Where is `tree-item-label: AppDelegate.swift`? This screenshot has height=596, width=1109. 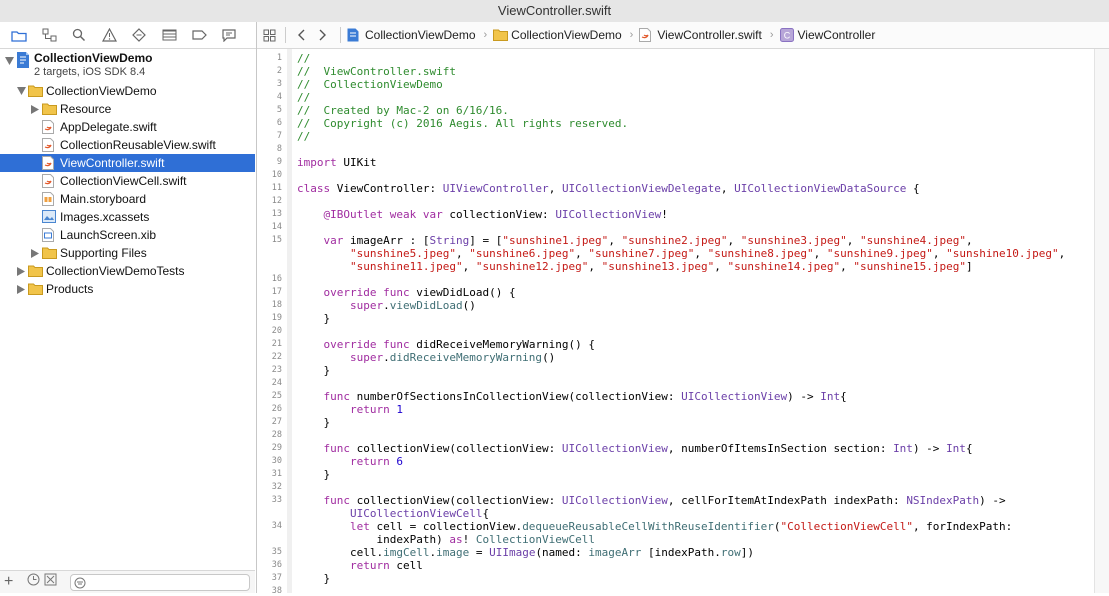 tree-item-label: AppDelegate.swift is located at coordinates (108, 127).